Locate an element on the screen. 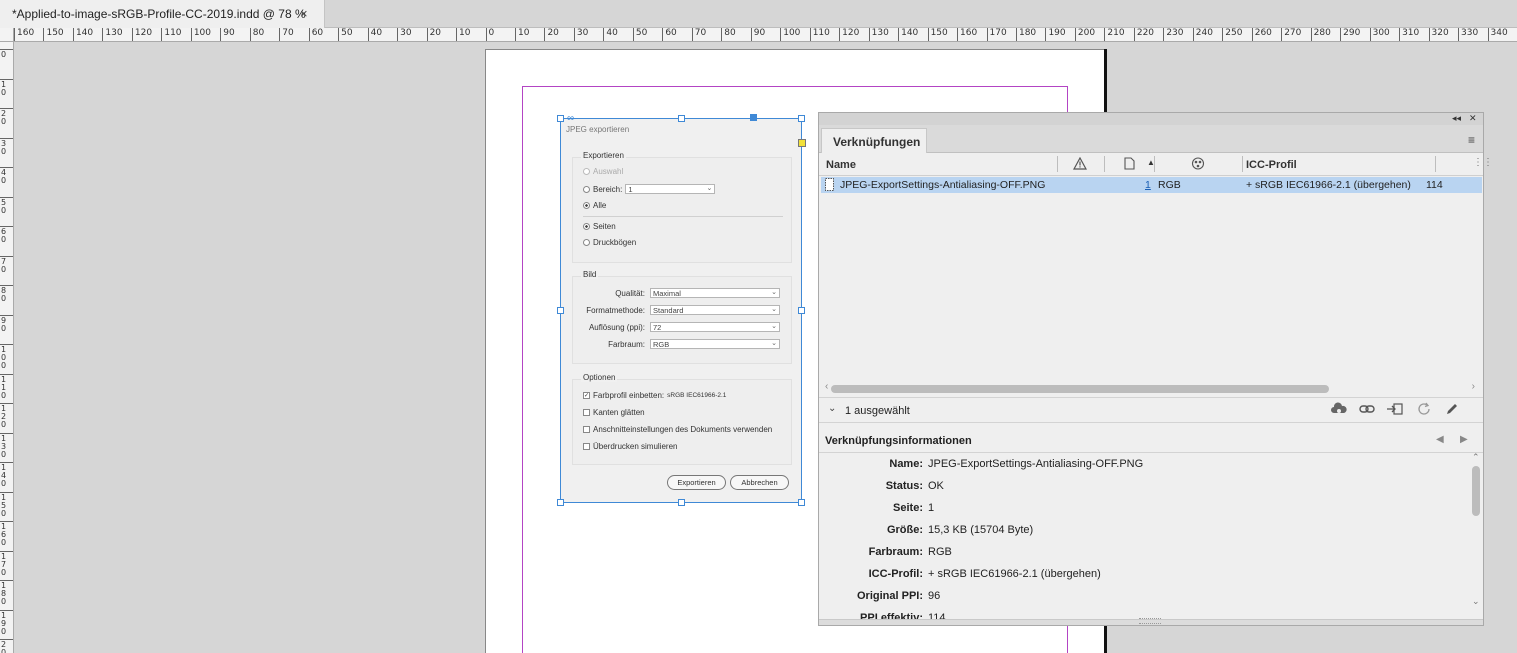 This screenshot has height=653, width=1517. next-link-icon: ▶ is located at coordinates (1464, 439).